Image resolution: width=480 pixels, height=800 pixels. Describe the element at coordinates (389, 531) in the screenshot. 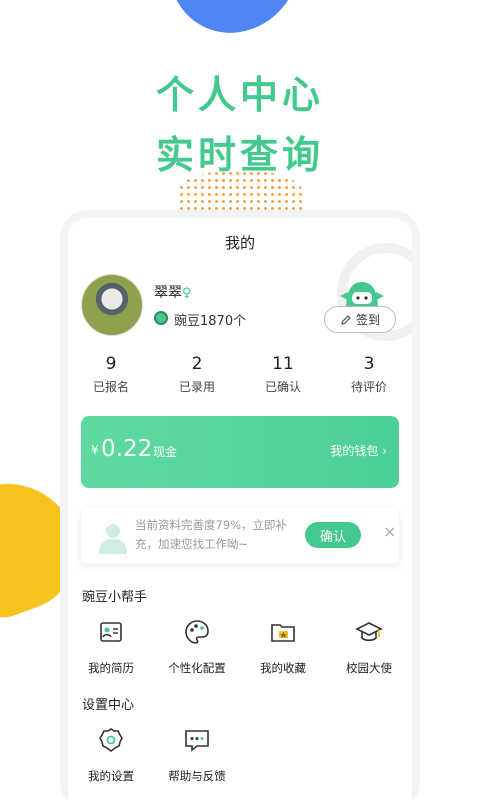

I see `close-icon: ×` at that location.